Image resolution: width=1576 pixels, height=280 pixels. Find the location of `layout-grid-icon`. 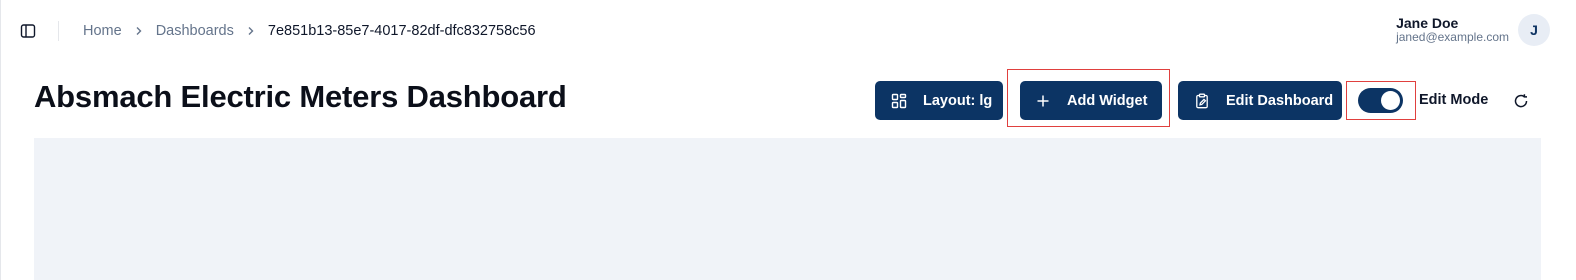

layout-grid-icon is located at coordinates (899, 101).